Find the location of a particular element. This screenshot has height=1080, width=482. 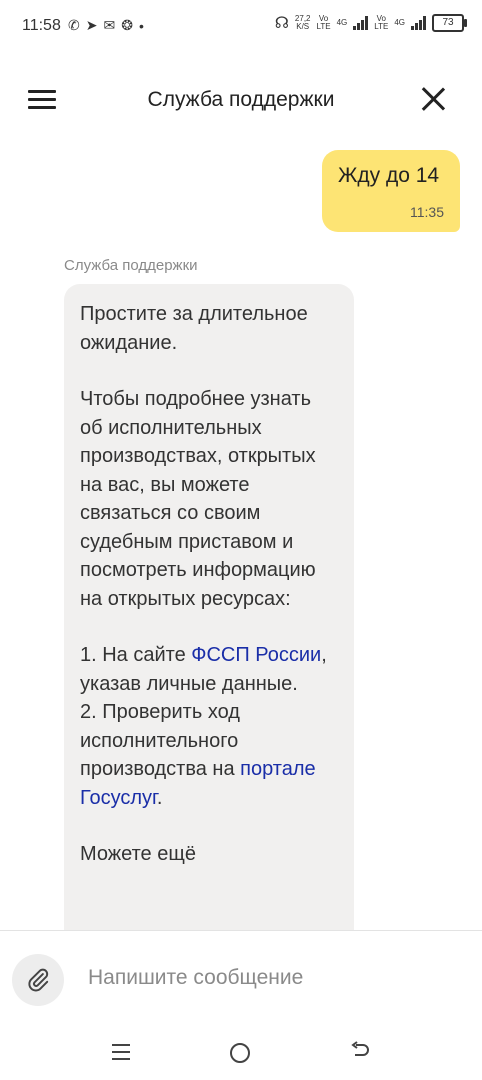

message-input is located at coordinates (273, 978).